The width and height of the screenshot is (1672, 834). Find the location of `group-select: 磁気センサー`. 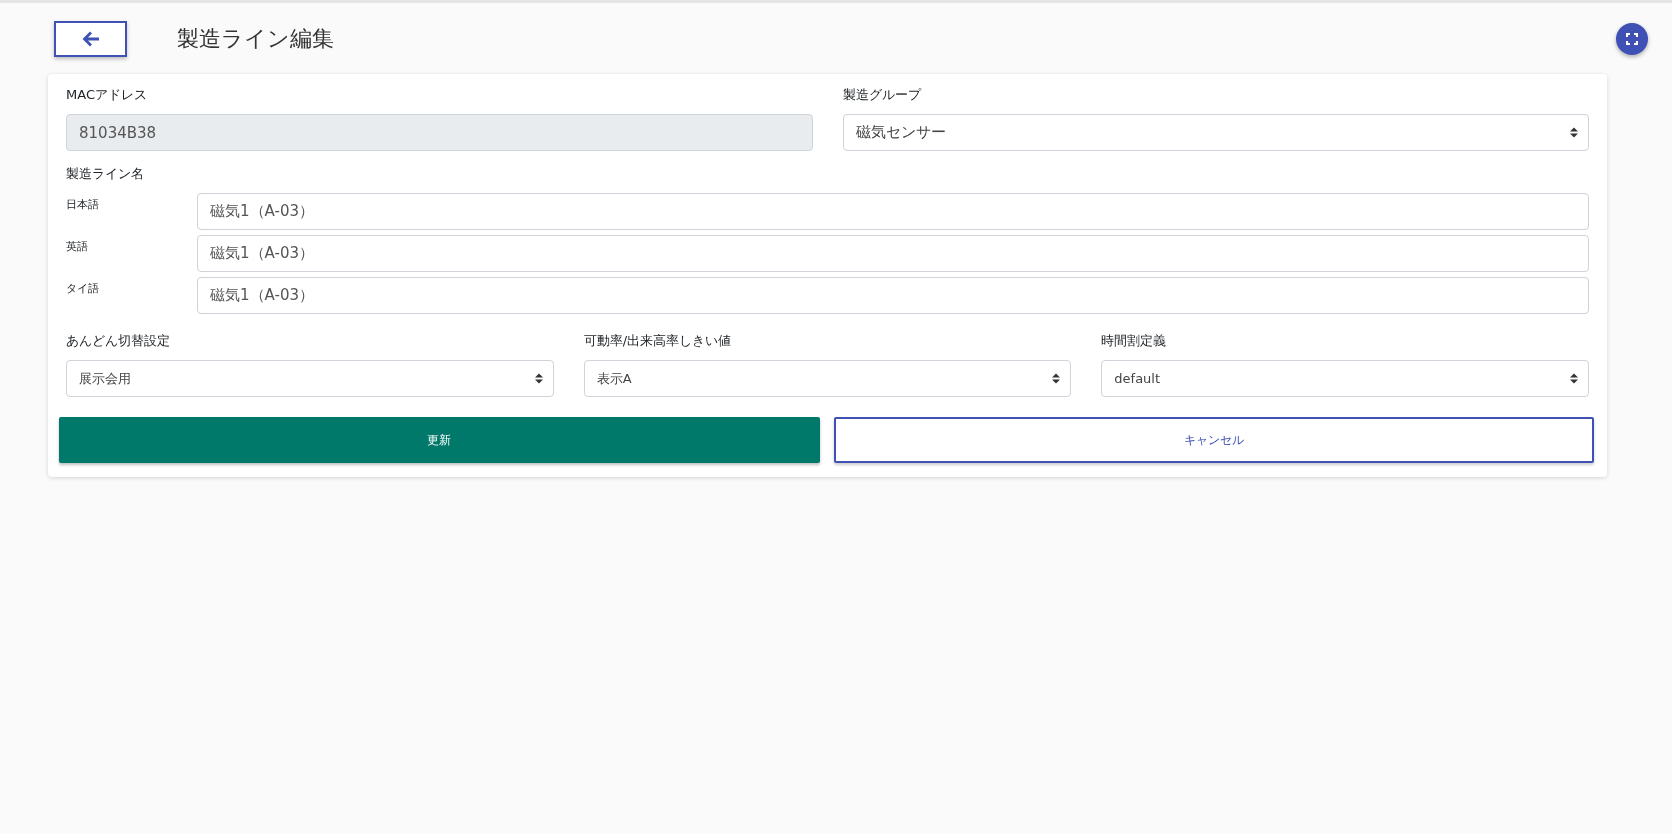

group-select: 磁気センサー is located at coordinates (1215, 132).